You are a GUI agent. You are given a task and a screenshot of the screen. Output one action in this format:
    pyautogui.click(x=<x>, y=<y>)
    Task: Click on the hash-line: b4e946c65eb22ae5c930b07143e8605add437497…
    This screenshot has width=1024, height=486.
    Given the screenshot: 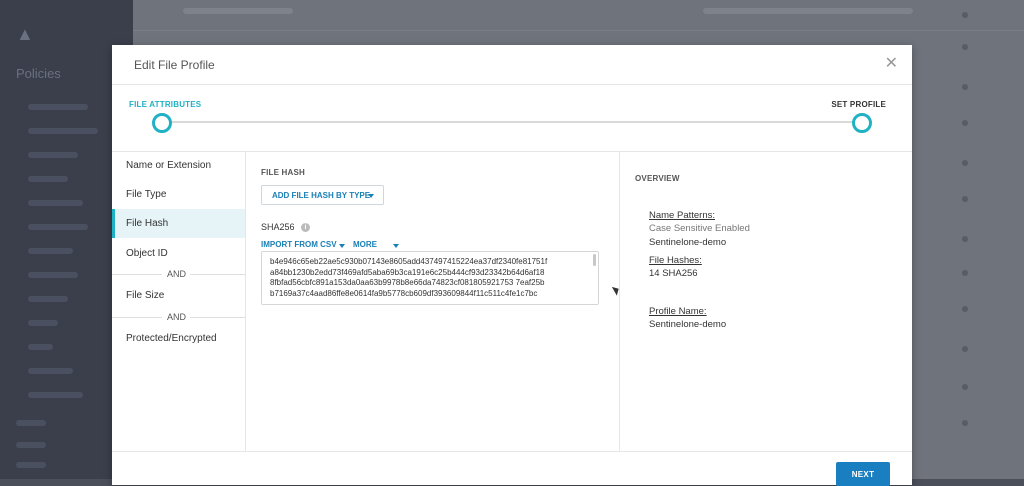 What is the action you would take?
    pyautogui.click(x=409, y=261)
    